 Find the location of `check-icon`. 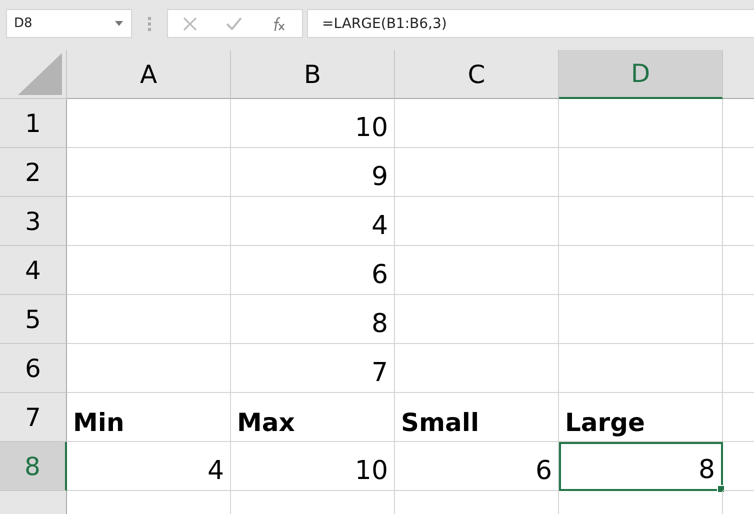

check-icon is located at coordinates (234, 23).